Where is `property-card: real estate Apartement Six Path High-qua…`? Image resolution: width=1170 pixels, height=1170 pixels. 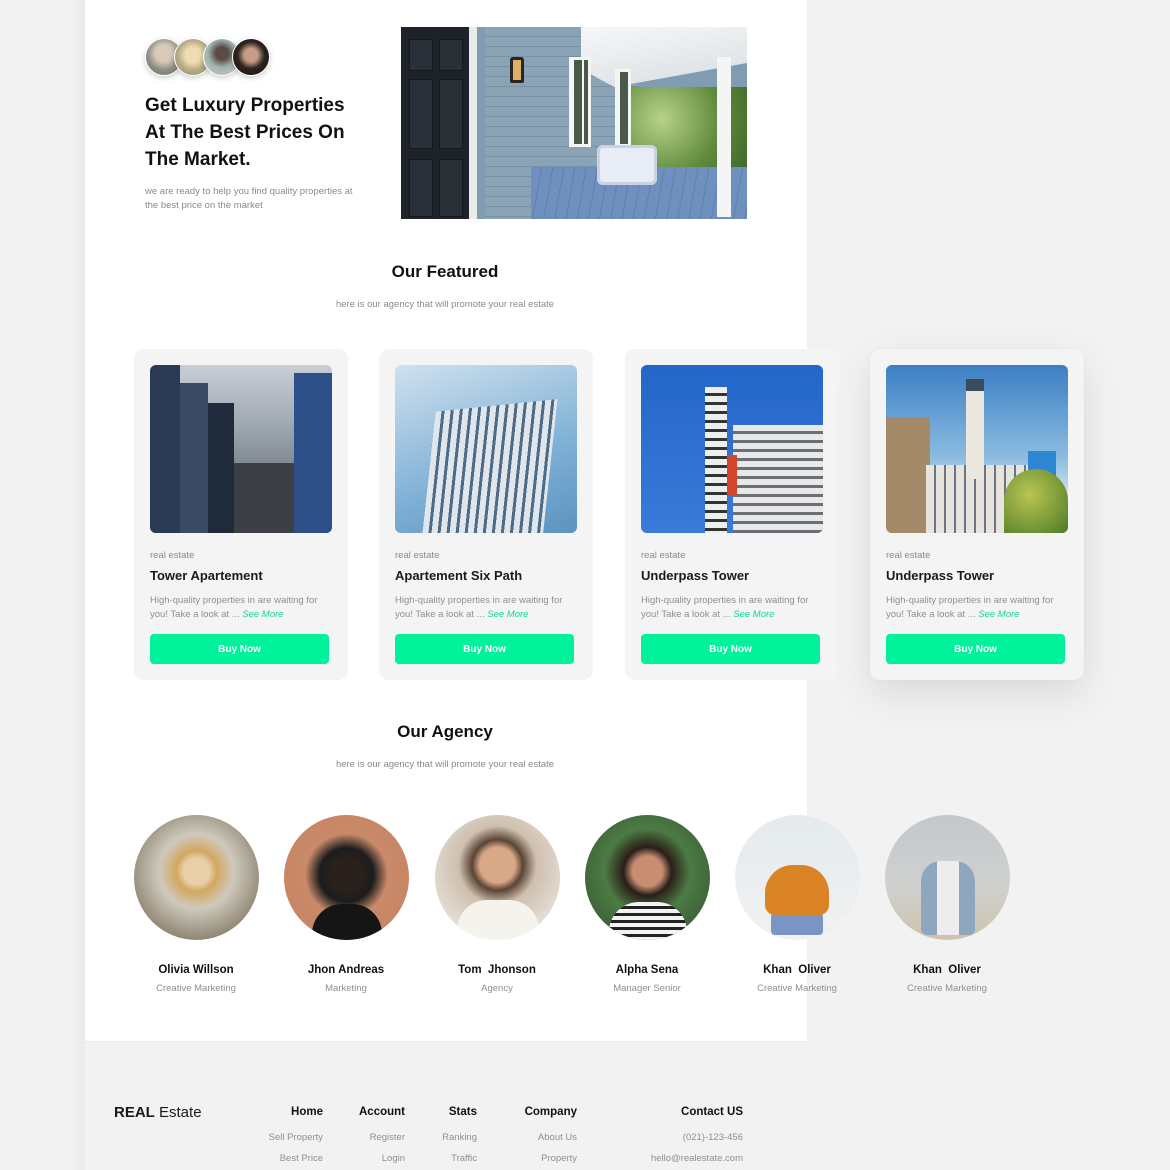 property-card: real estate Apartement Six Path High-qua… is located at coordinates (486, 514).